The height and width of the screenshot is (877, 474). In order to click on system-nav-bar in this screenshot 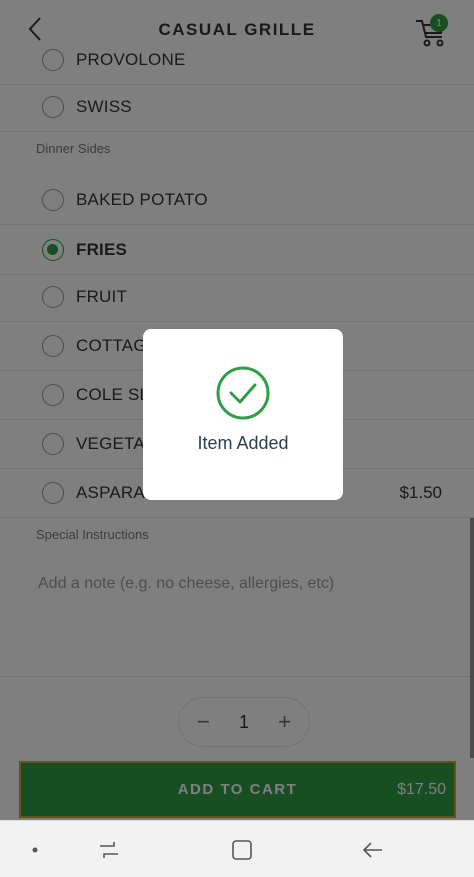, I will do `click(237, 848)`.